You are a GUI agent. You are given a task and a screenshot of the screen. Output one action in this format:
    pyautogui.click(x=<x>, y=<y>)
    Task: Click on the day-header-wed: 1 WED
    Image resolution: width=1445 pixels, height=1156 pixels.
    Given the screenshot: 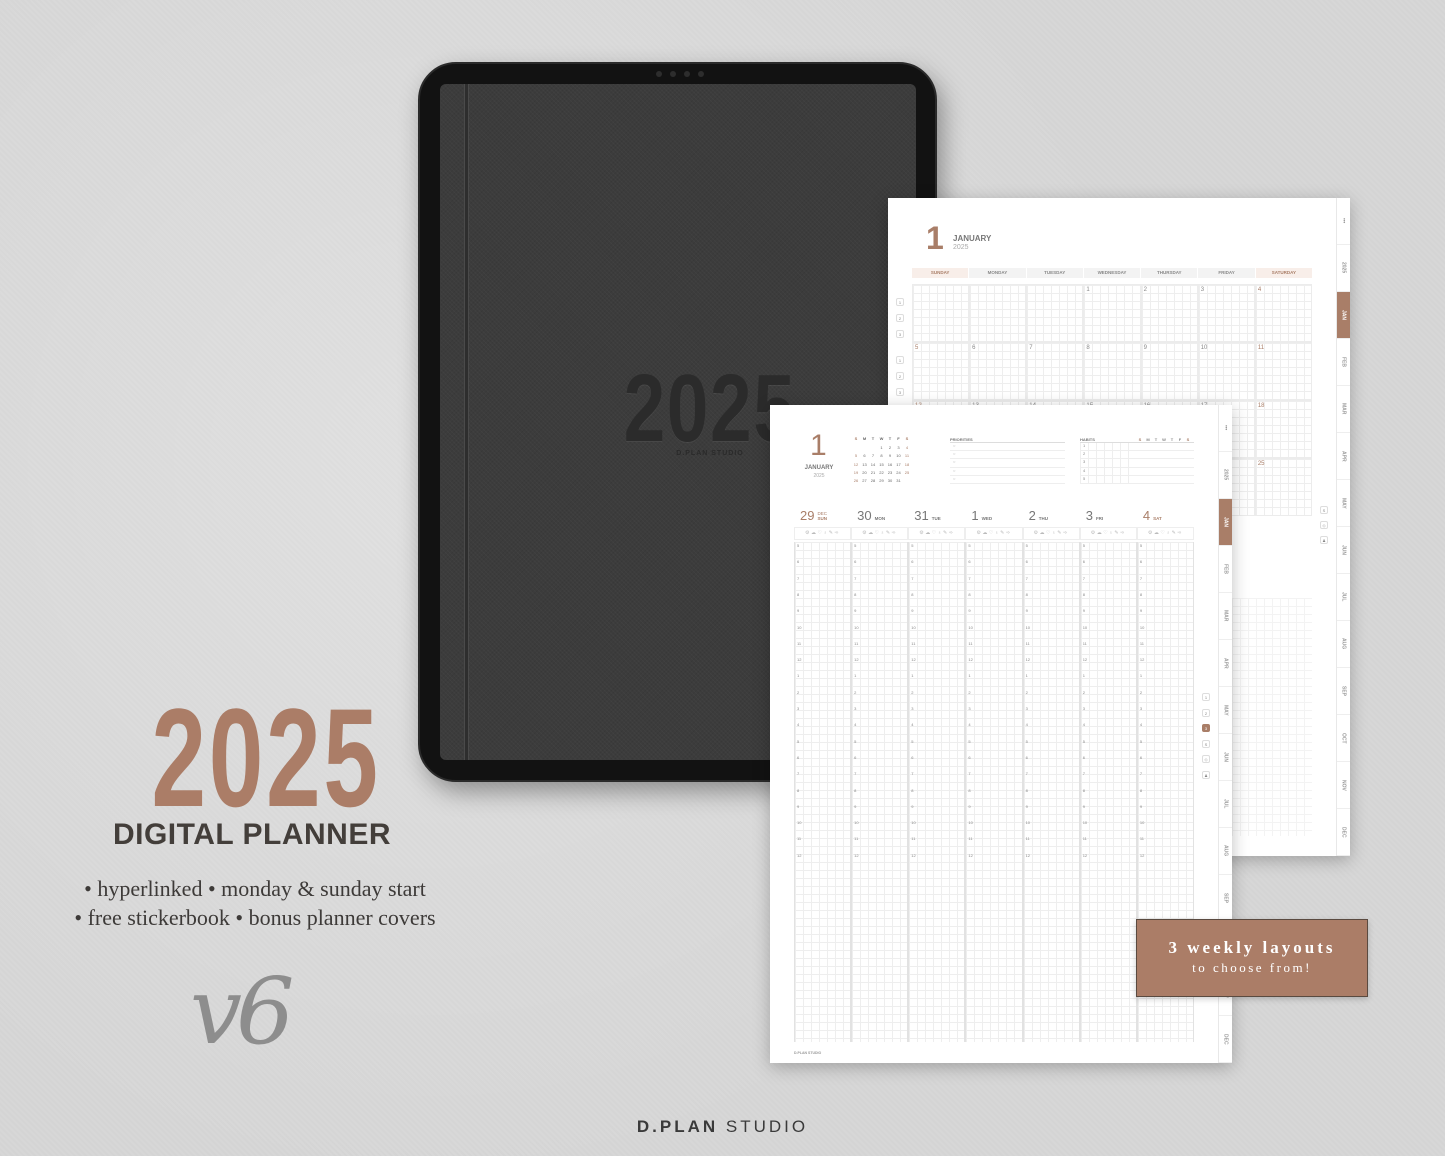 What is the action you would take?
    pyautogui.click(x=993, y=514)
    